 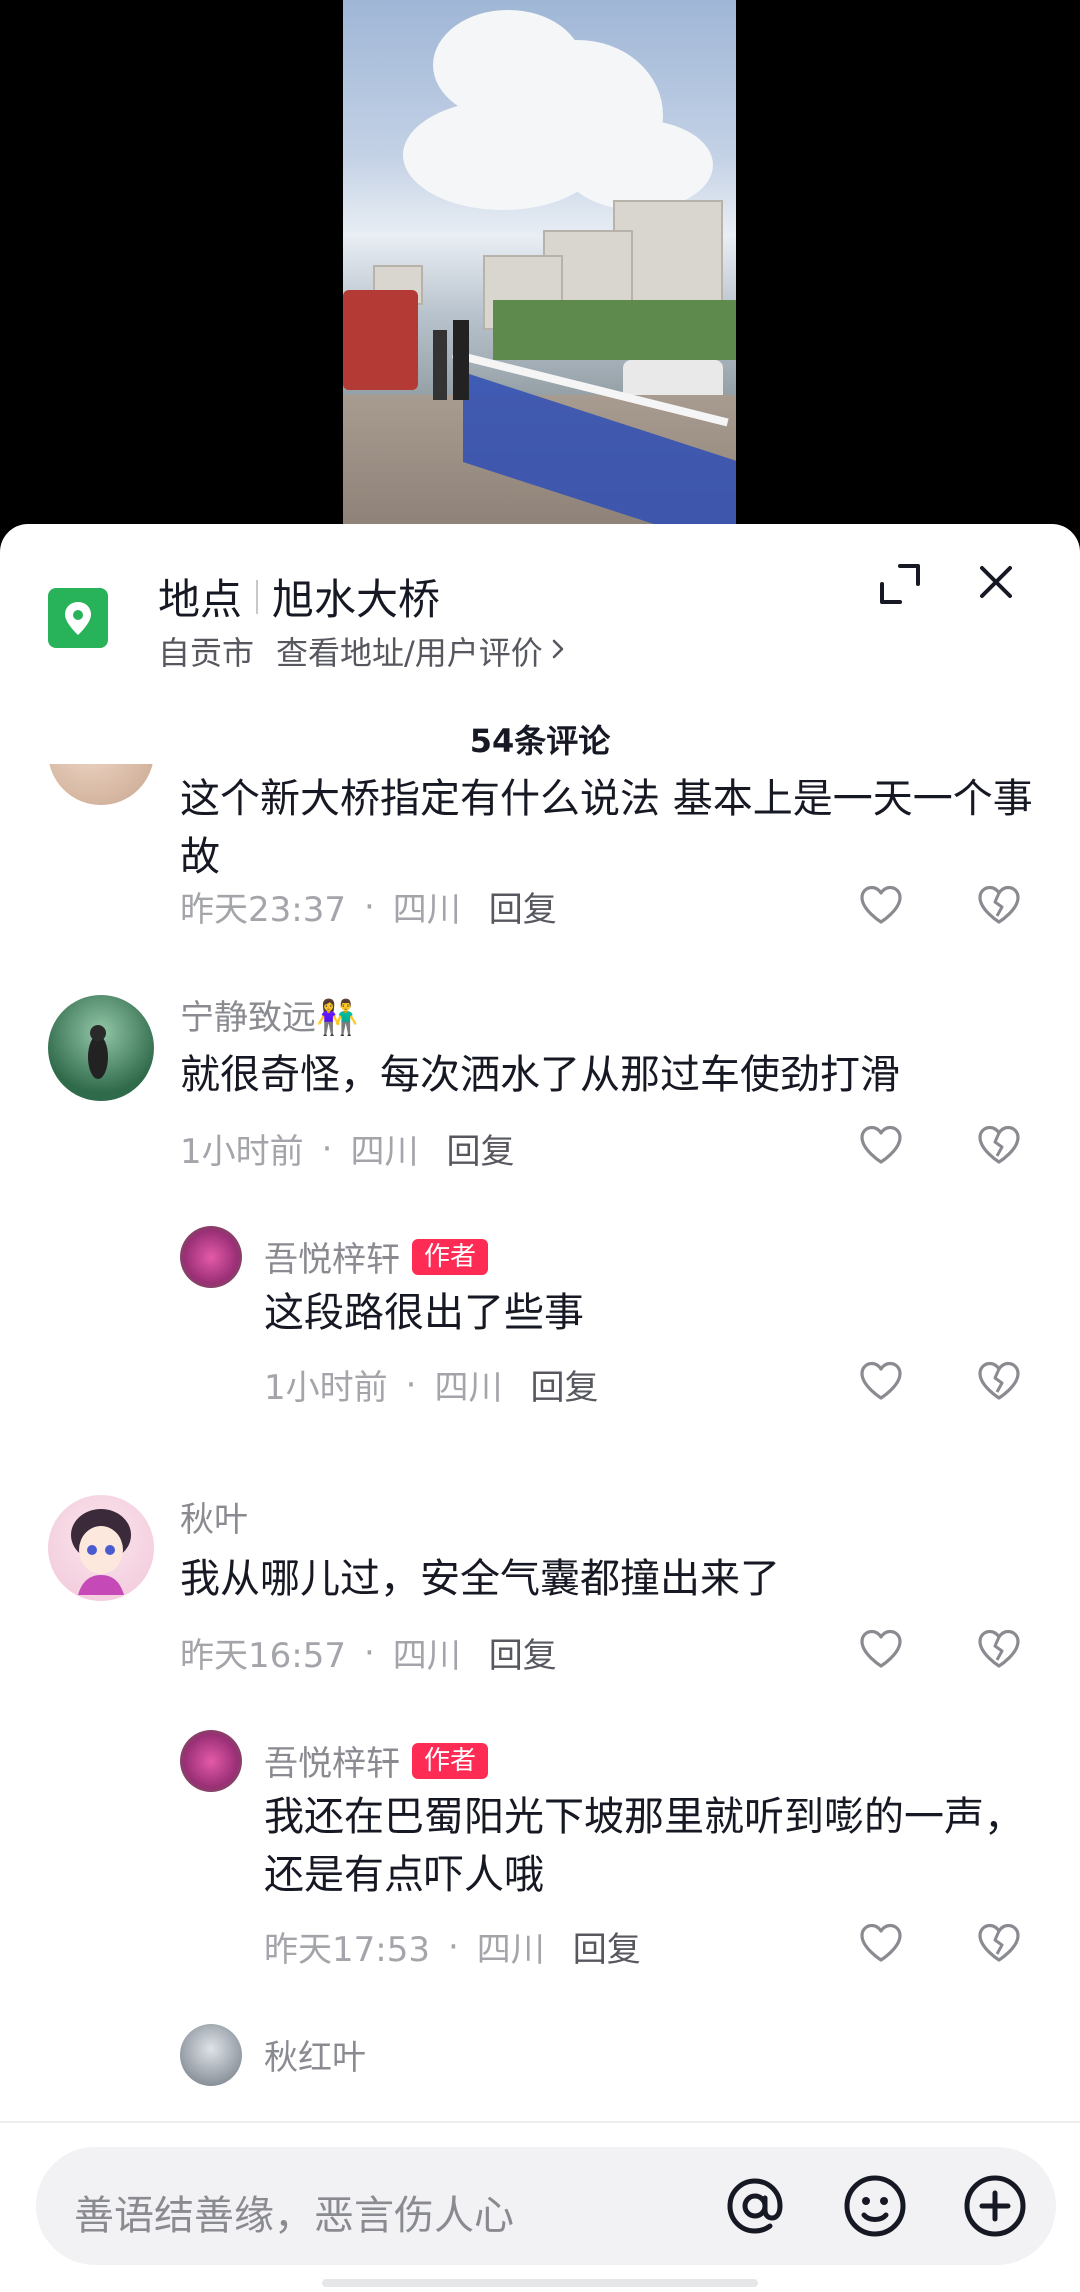 What do you see at coordinates (558, 651) in the screenshot?
I see `chevron-right-icon` at bounding box center [558, 651].